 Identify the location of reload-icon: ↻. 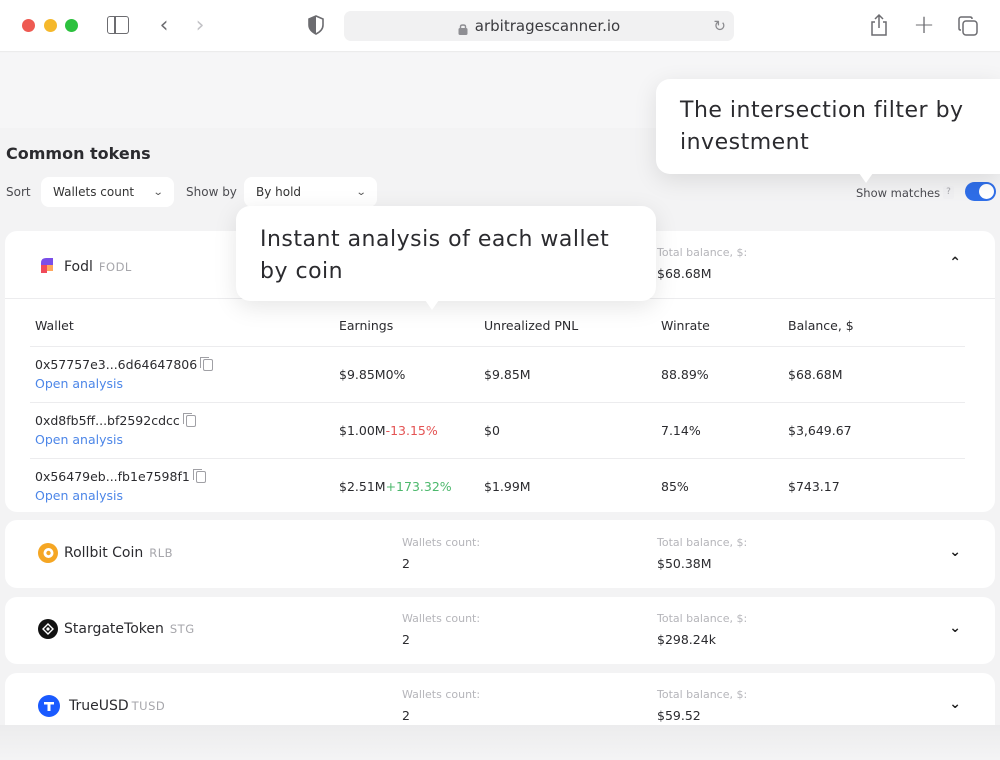
(719, 26).